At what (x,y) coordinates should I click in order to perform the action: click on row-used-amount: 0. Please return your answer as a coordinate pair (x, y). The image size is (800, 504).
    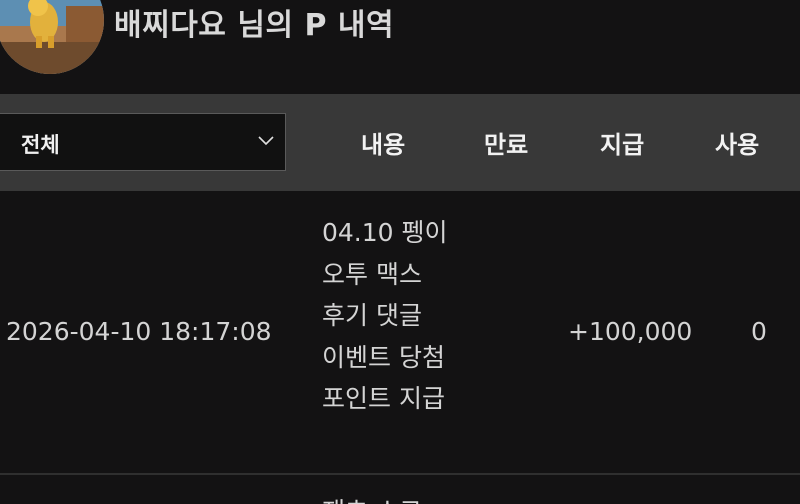
    Looking at the image, I should click on (759, 331).